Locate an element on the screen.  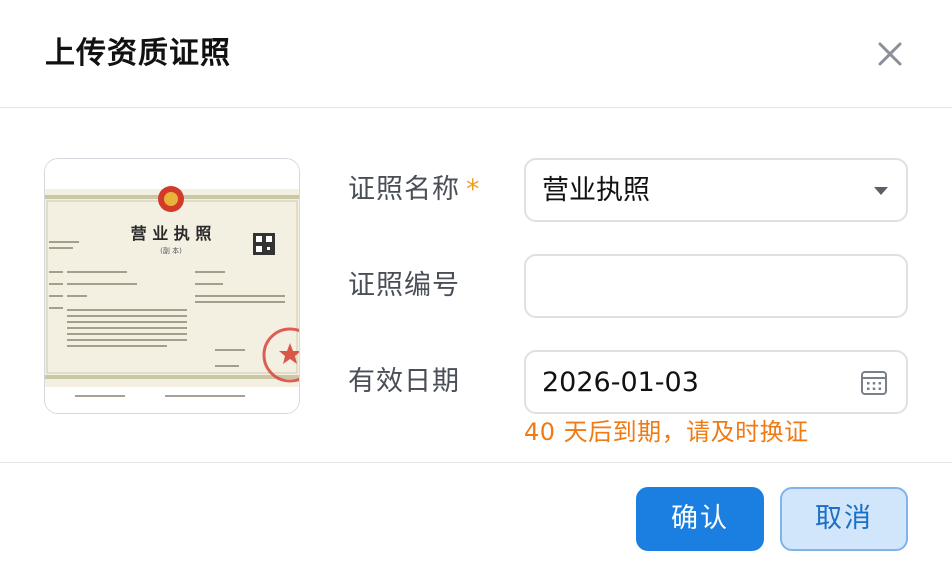
chevron-down-icon is located at coordinates (881, 191).